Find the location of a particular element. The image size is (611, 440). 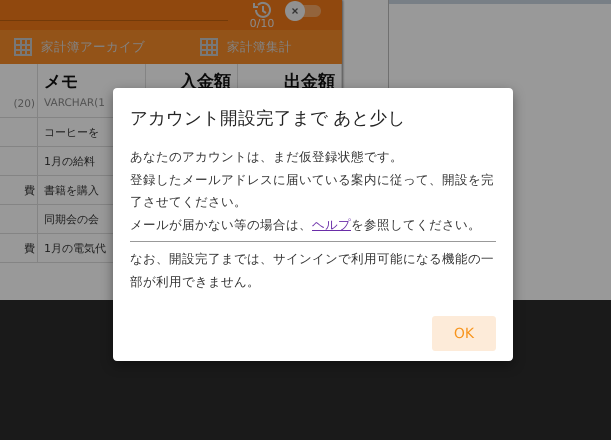

column-type: VARCHAR(1 is located at coordinates (75, 103).